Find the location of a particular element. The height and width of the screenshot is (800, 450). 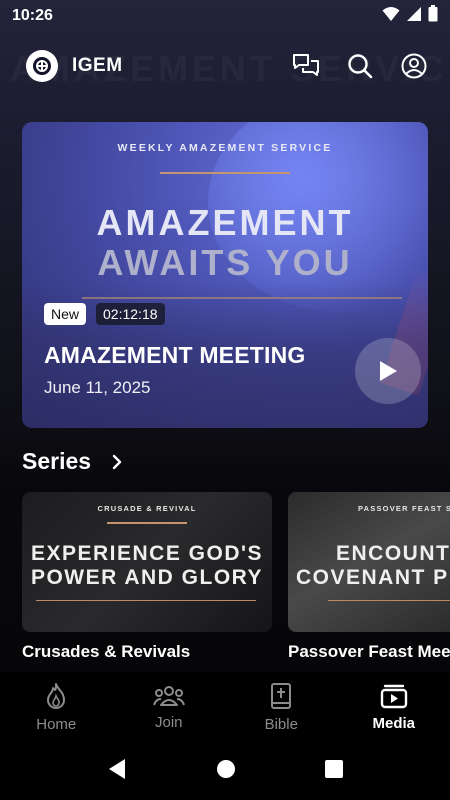

play-button is located at coordinates (388, 371).